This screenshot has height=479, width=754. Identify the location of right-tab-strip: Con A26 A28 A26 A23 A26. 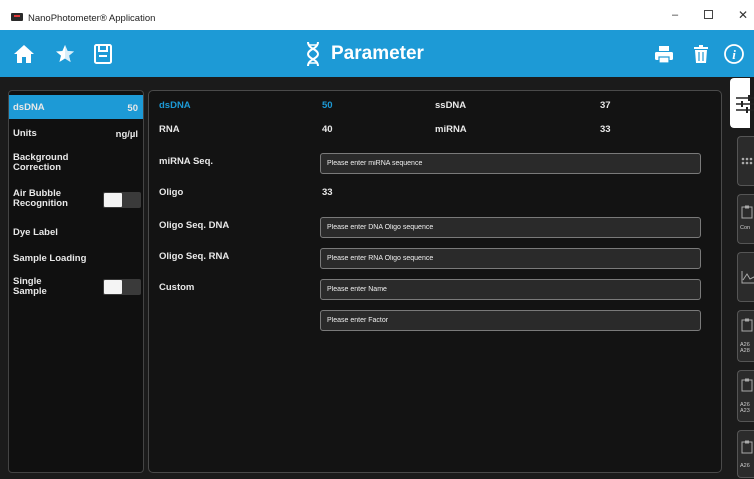
(742, 278).